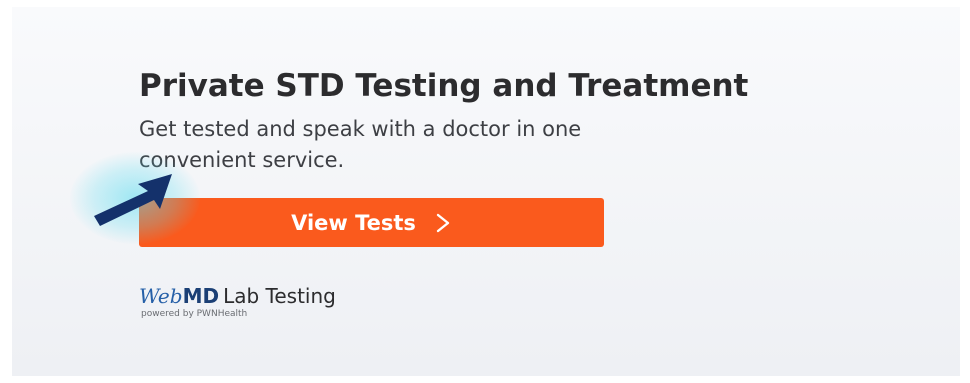 The width and height of the screenshot is (970, 383). Describe the element at coordinates (443, 222) in the screenshot. I see `chevron-right-icon` at that location.